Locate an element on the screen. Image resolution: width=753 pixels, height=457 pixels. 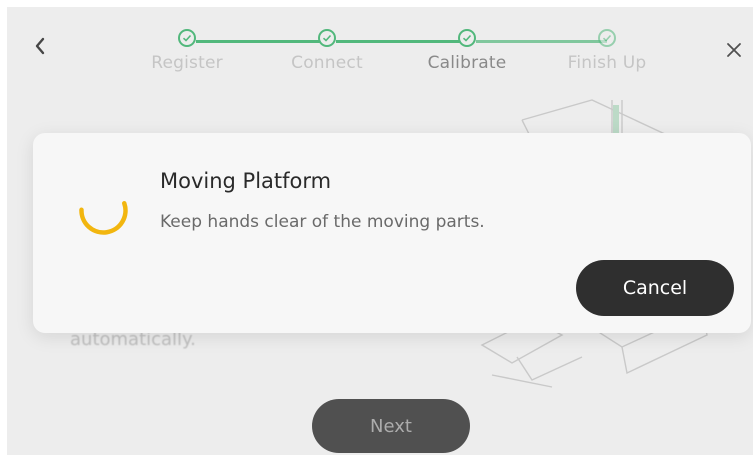
cancel-button: Cancel is located at coordinates (655, 288).